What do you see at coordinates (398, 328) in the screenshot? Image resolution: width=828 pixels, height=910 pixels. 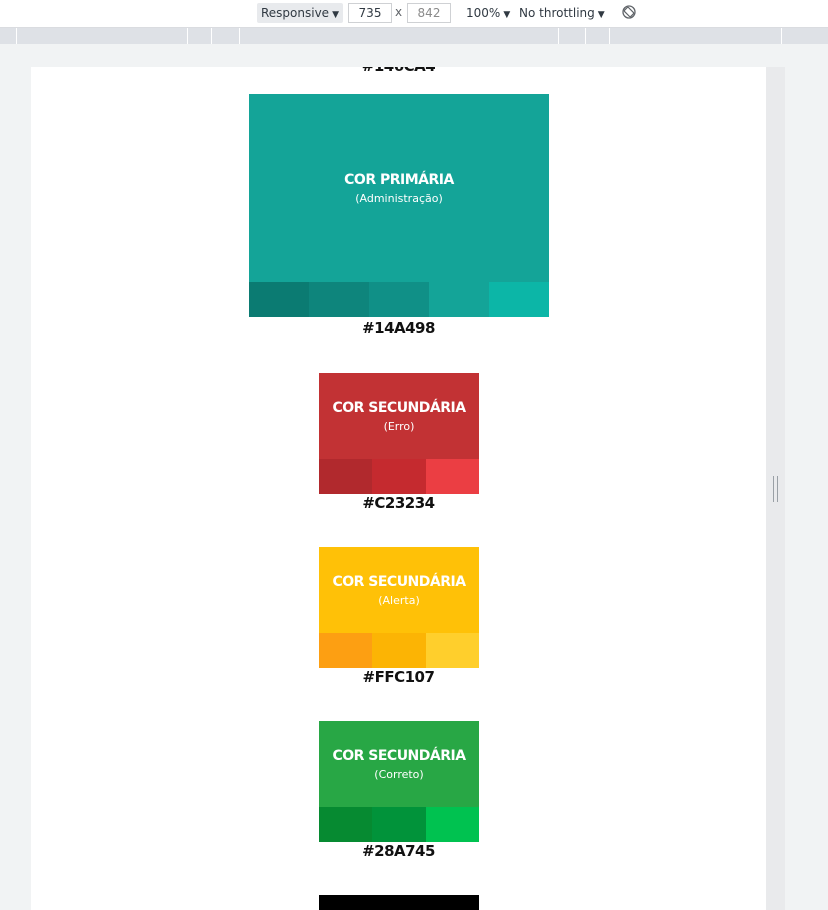 I see `hex-label: #14A498` at bounding box center [398, 328].